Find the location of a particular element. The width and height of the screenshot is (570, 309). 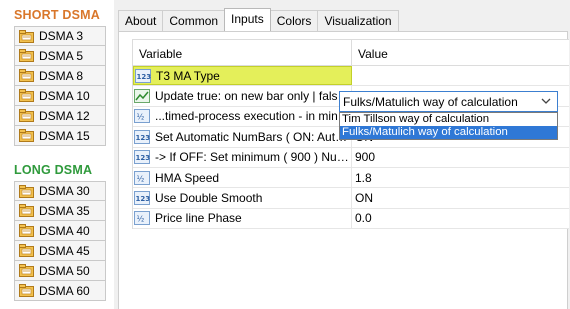

grid-row: ½ Price line Phase 0.0 is located at coordinates (351, 219).